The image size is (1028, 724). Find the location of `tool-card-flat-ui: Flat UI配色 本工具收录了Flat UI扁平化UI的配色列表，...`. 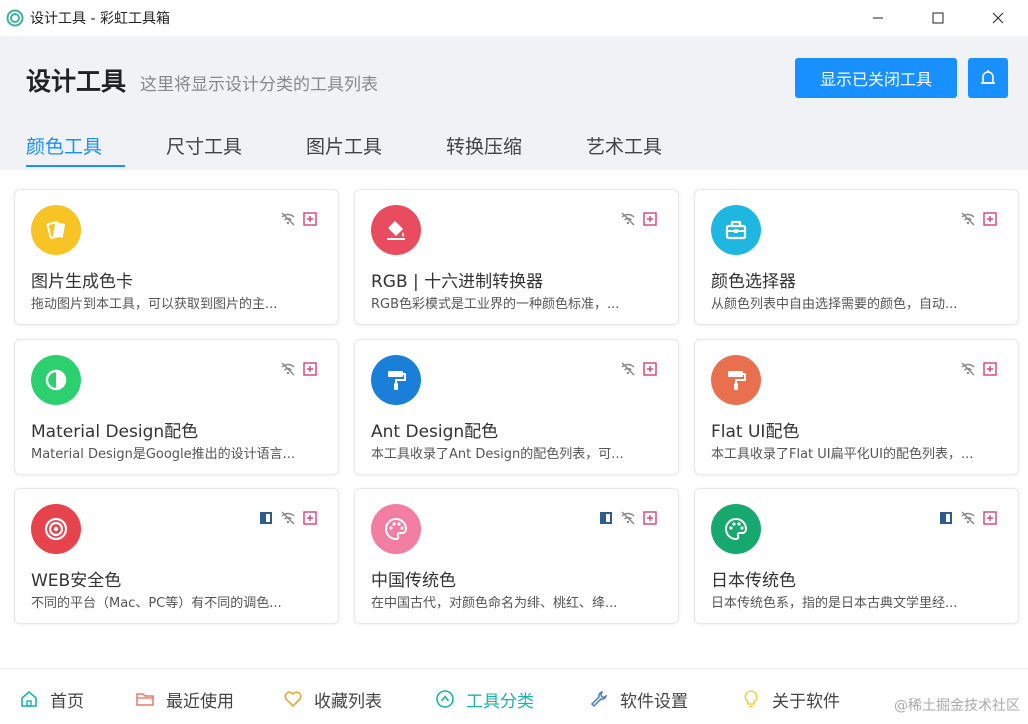

tool-card-flat-ui: Flat UI配色 本工具收录了Flat UI扁平化UI的配色列表，... is located at coordinates (856, 407).